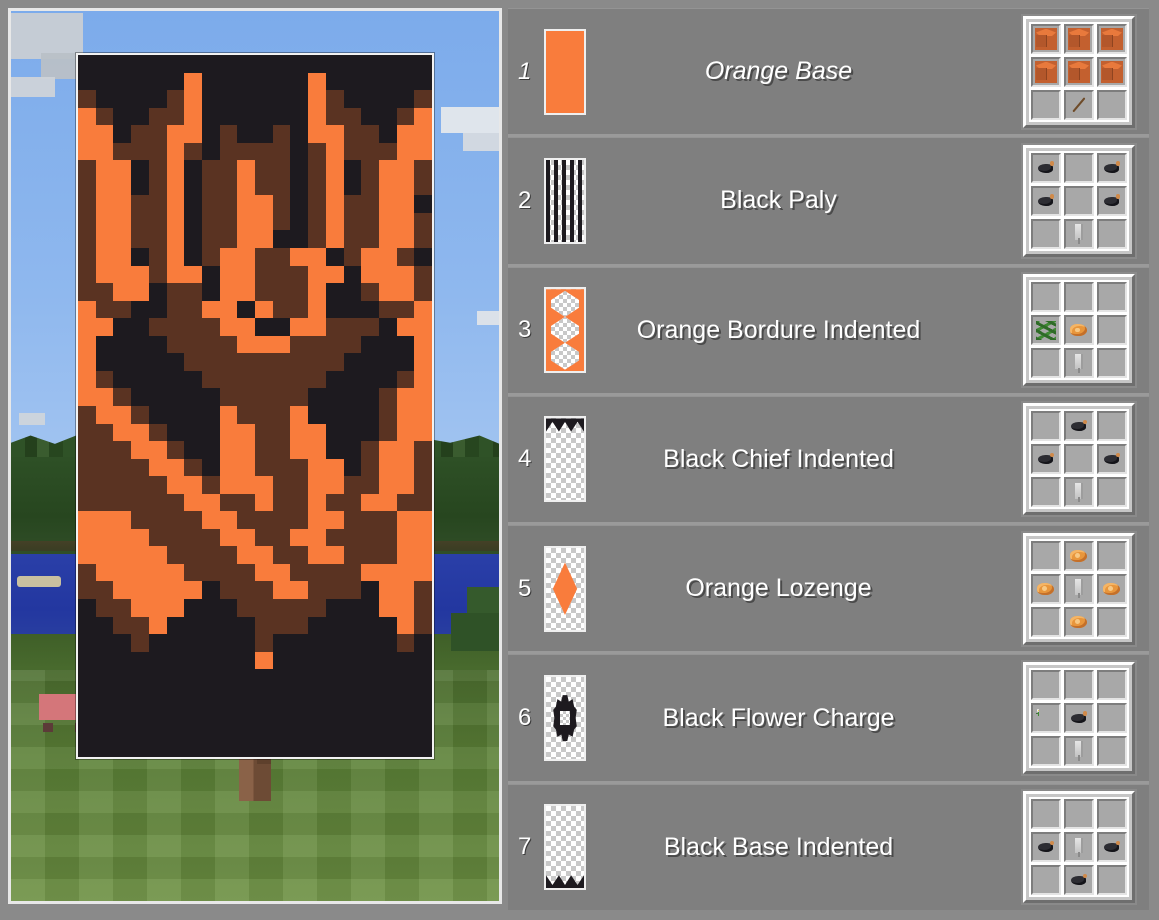 The image size is (1159, 920). What do you see at coordinates (828, 331) in the screenshot?
I see `recipe-row: 3 Orange Bordure Indented` at bounding box center [828, 331].